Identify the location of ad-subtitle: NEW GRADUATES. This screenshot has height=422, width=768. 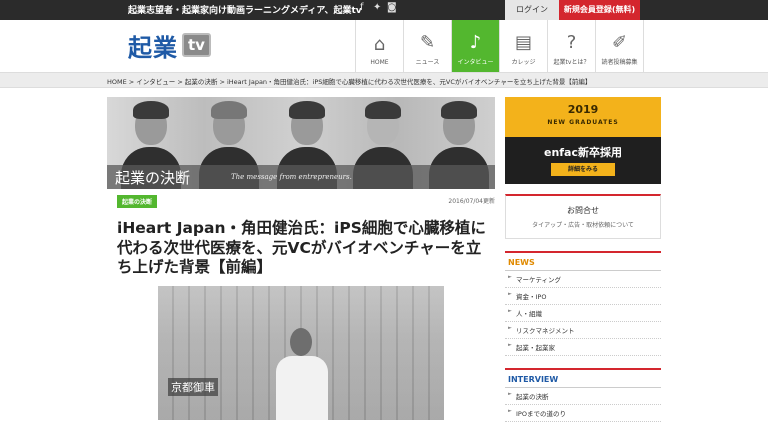
(583, 122).